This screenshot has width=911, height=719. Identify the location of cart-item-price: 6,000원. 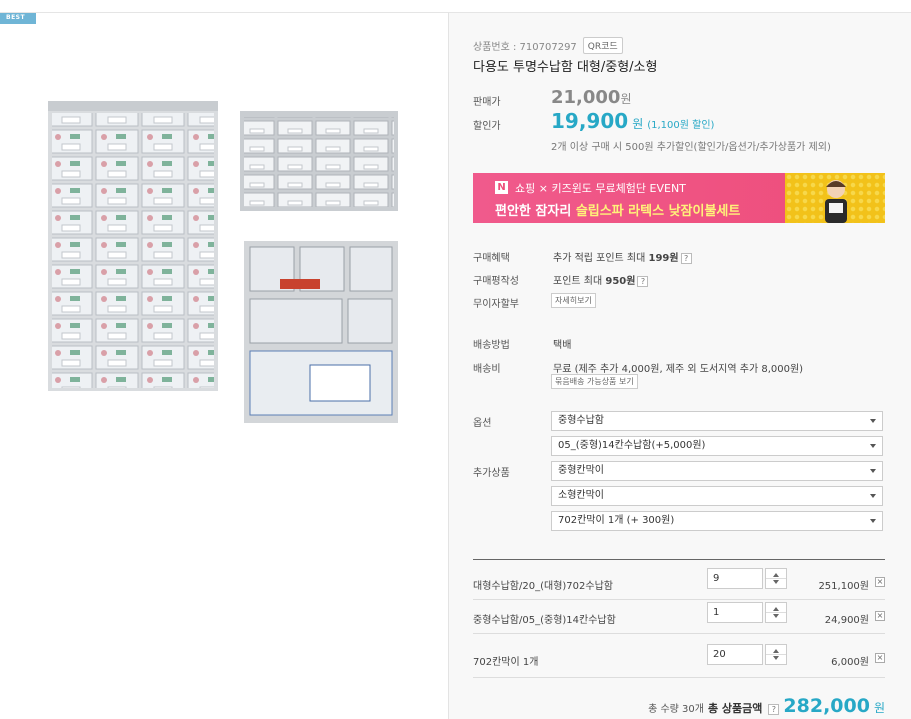
(850, 662).